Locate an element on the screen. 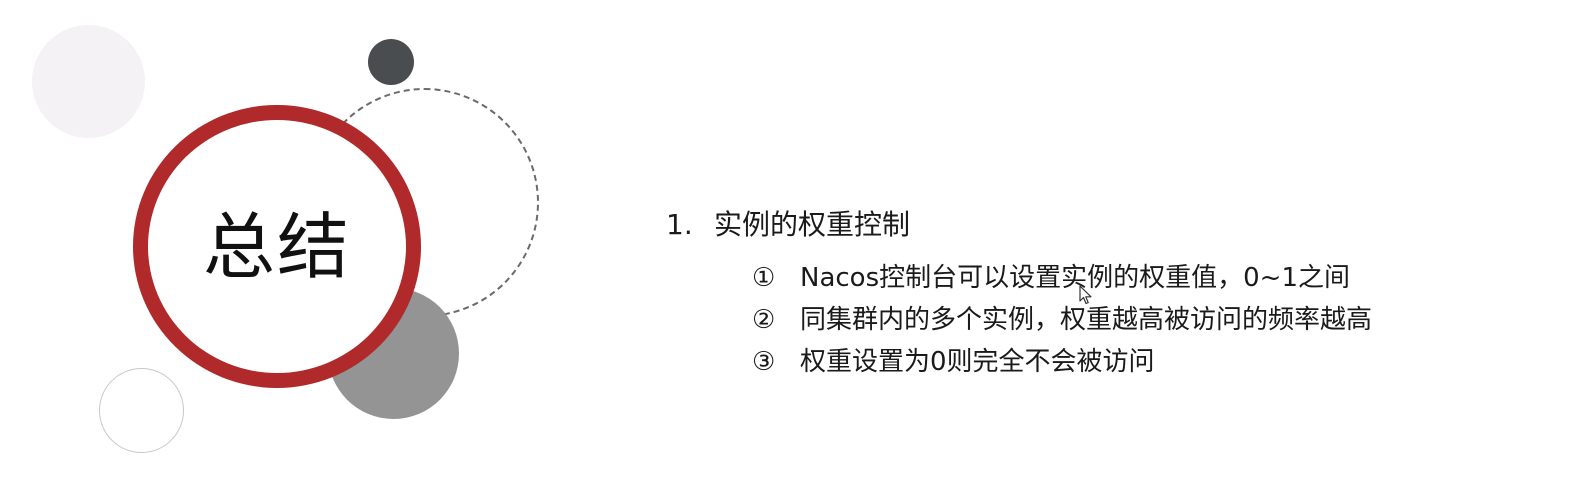 The image size is (1579, 498). section-number: 1. is located at coordinates (679, 224).